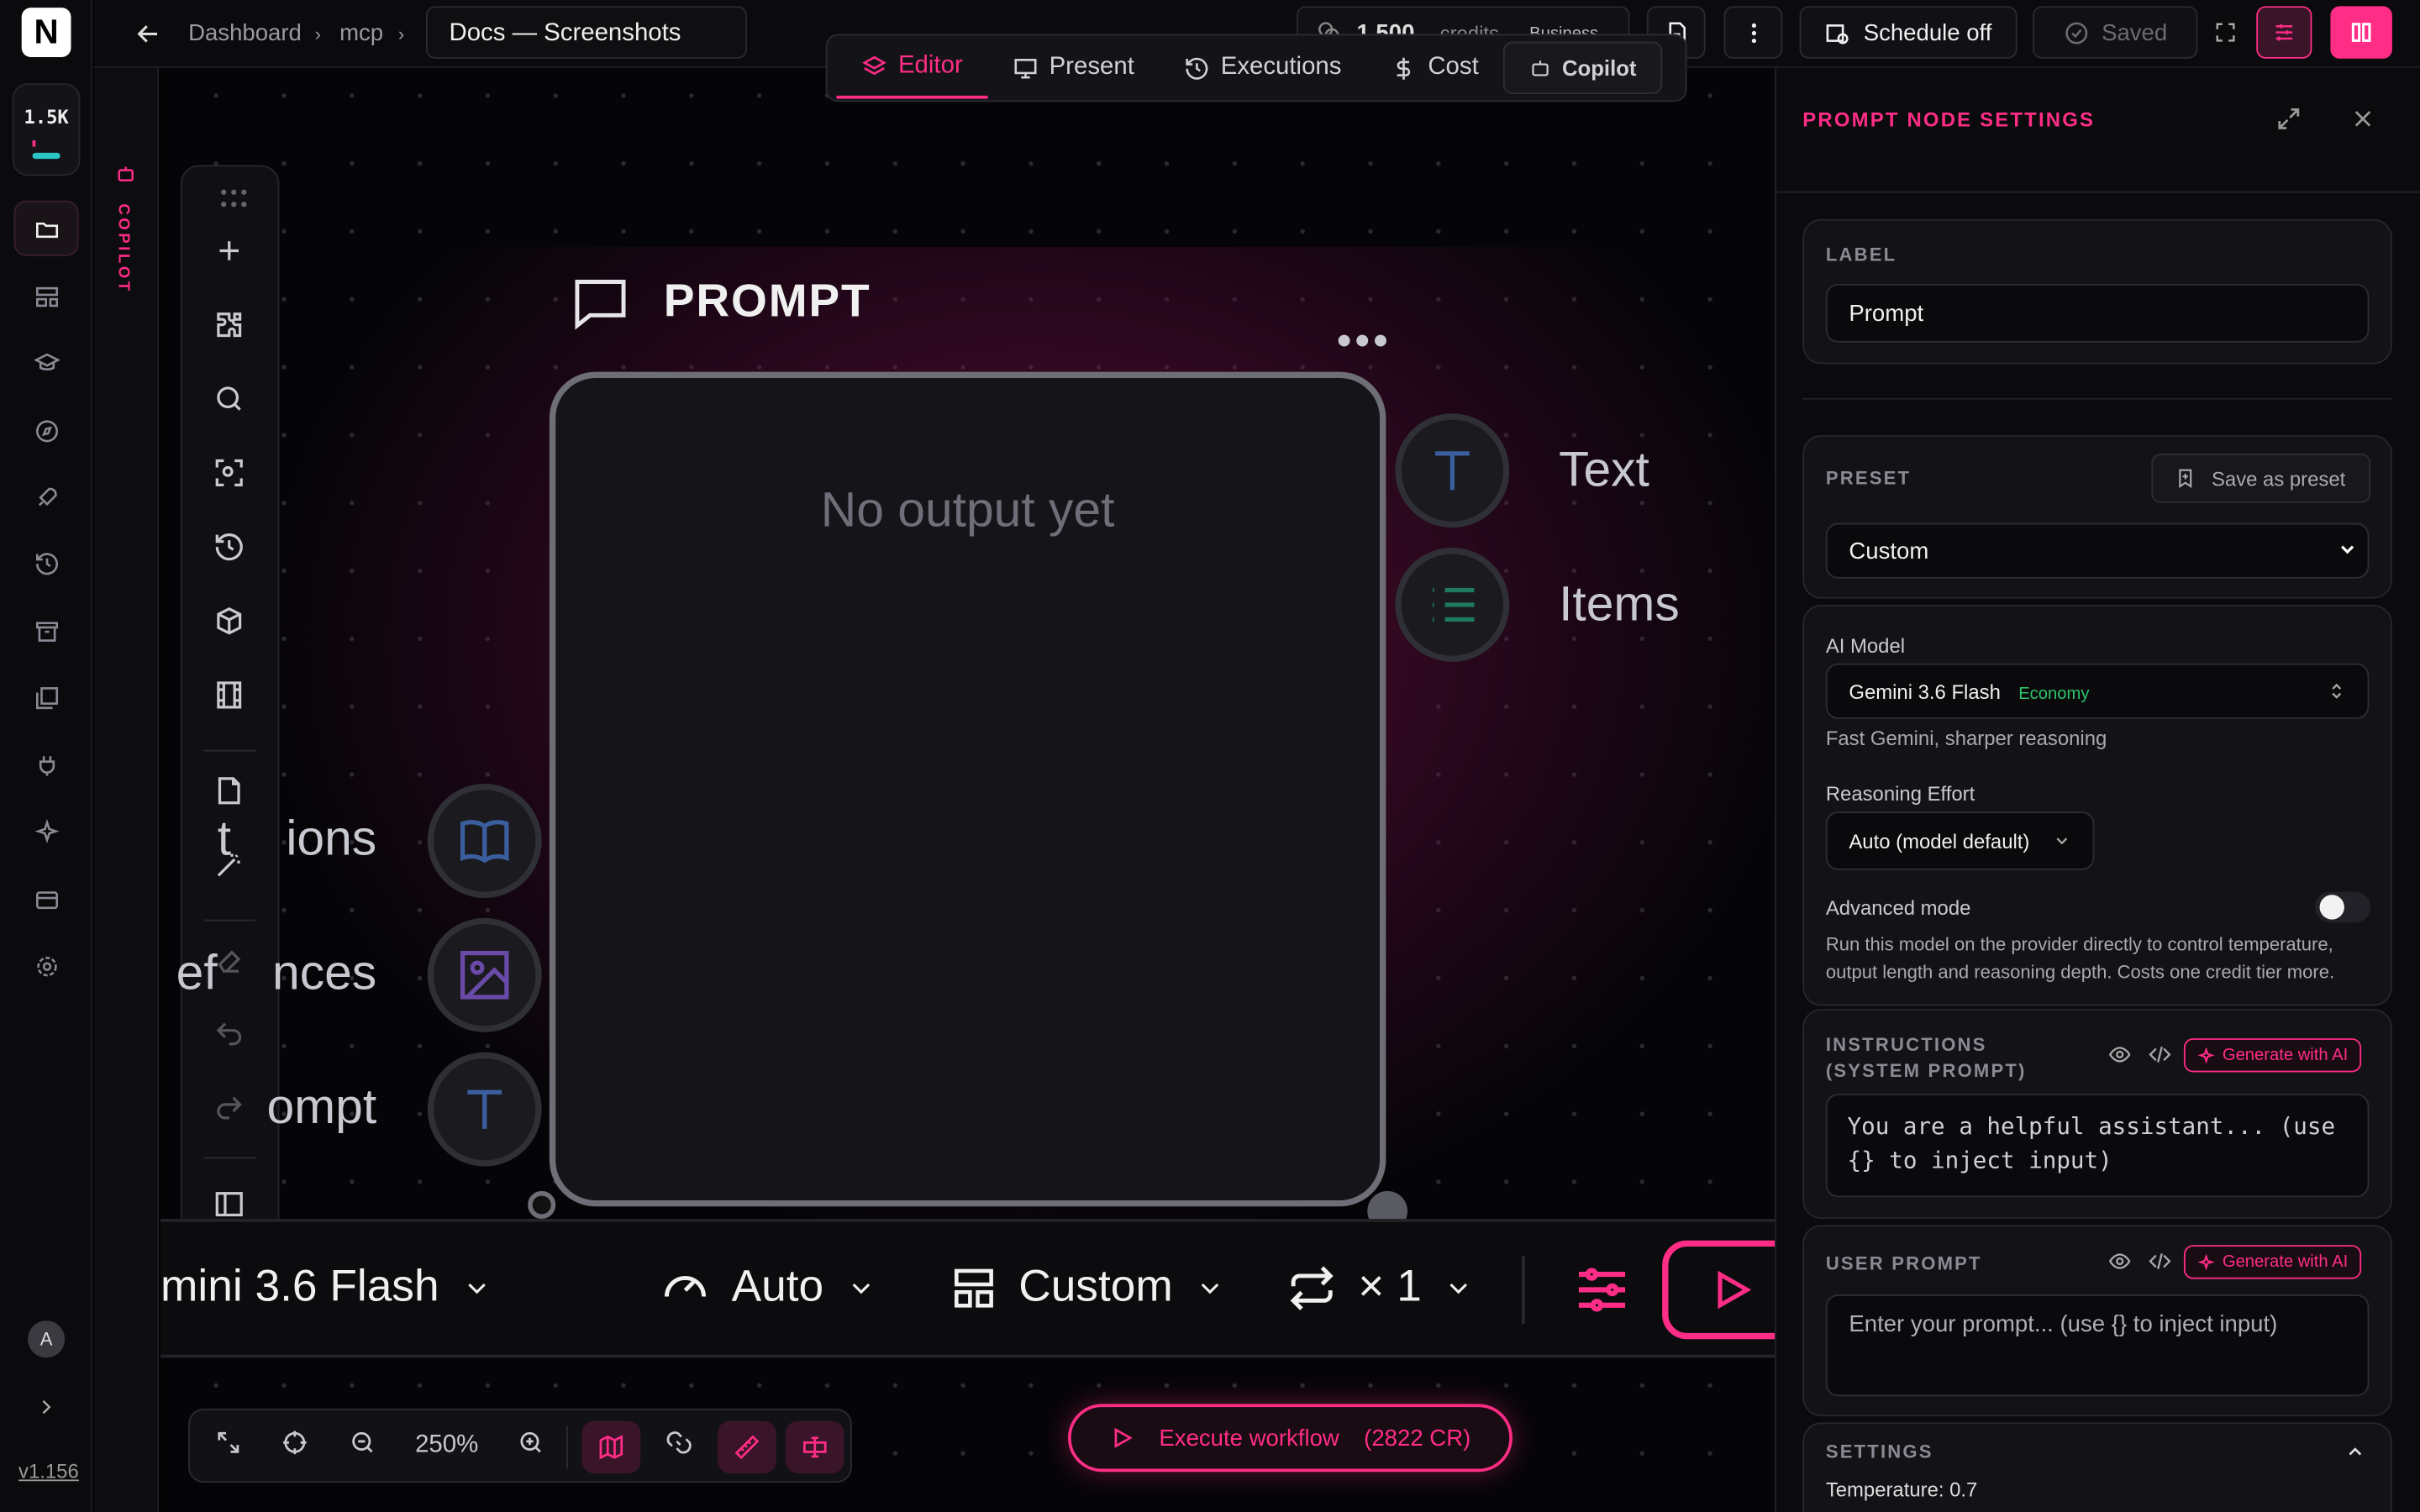 The width and height of the screenshot is (2420, 1512). What do you see at coordinates (1753, 32) in the screenshot?
I see `more-vertical-icon` at bounding box center [1753, 32].